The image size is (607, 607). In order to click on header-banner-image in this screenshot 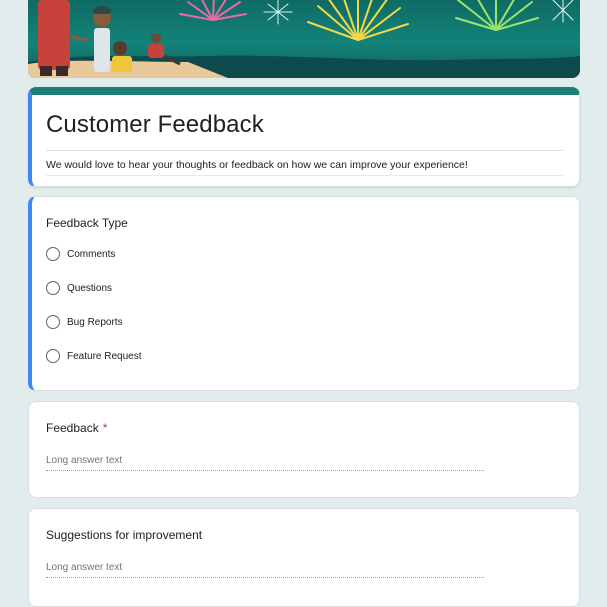, I will do `click(304, 39)`.